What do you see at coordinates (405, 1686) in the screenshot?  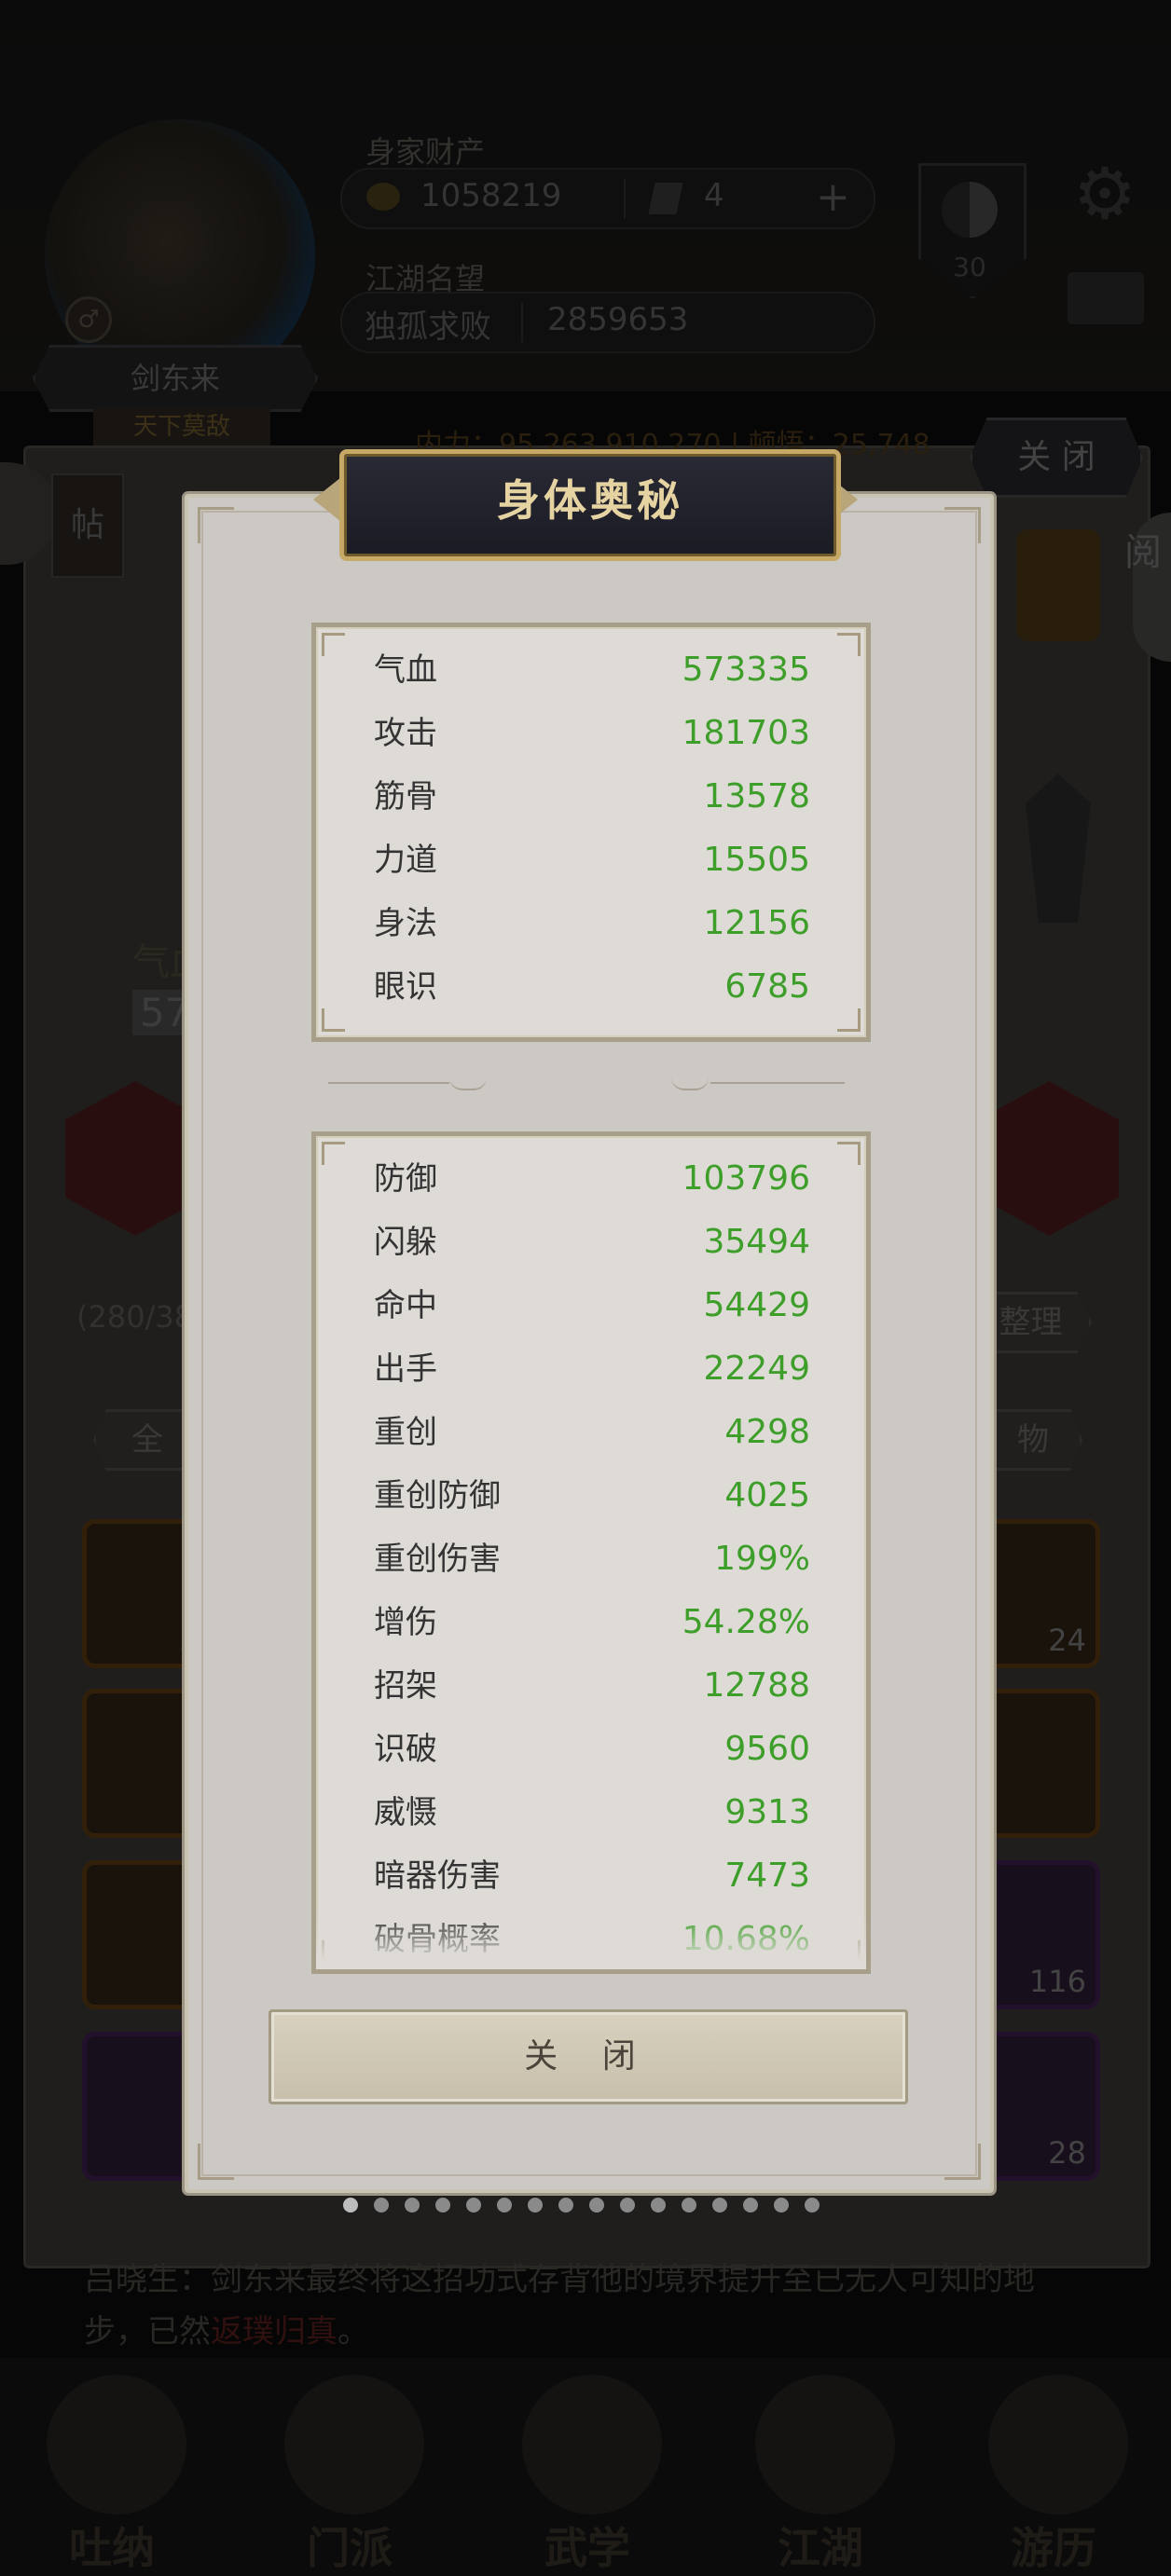 I see `stat-name: 招架` at bounding box center [405, 1686].